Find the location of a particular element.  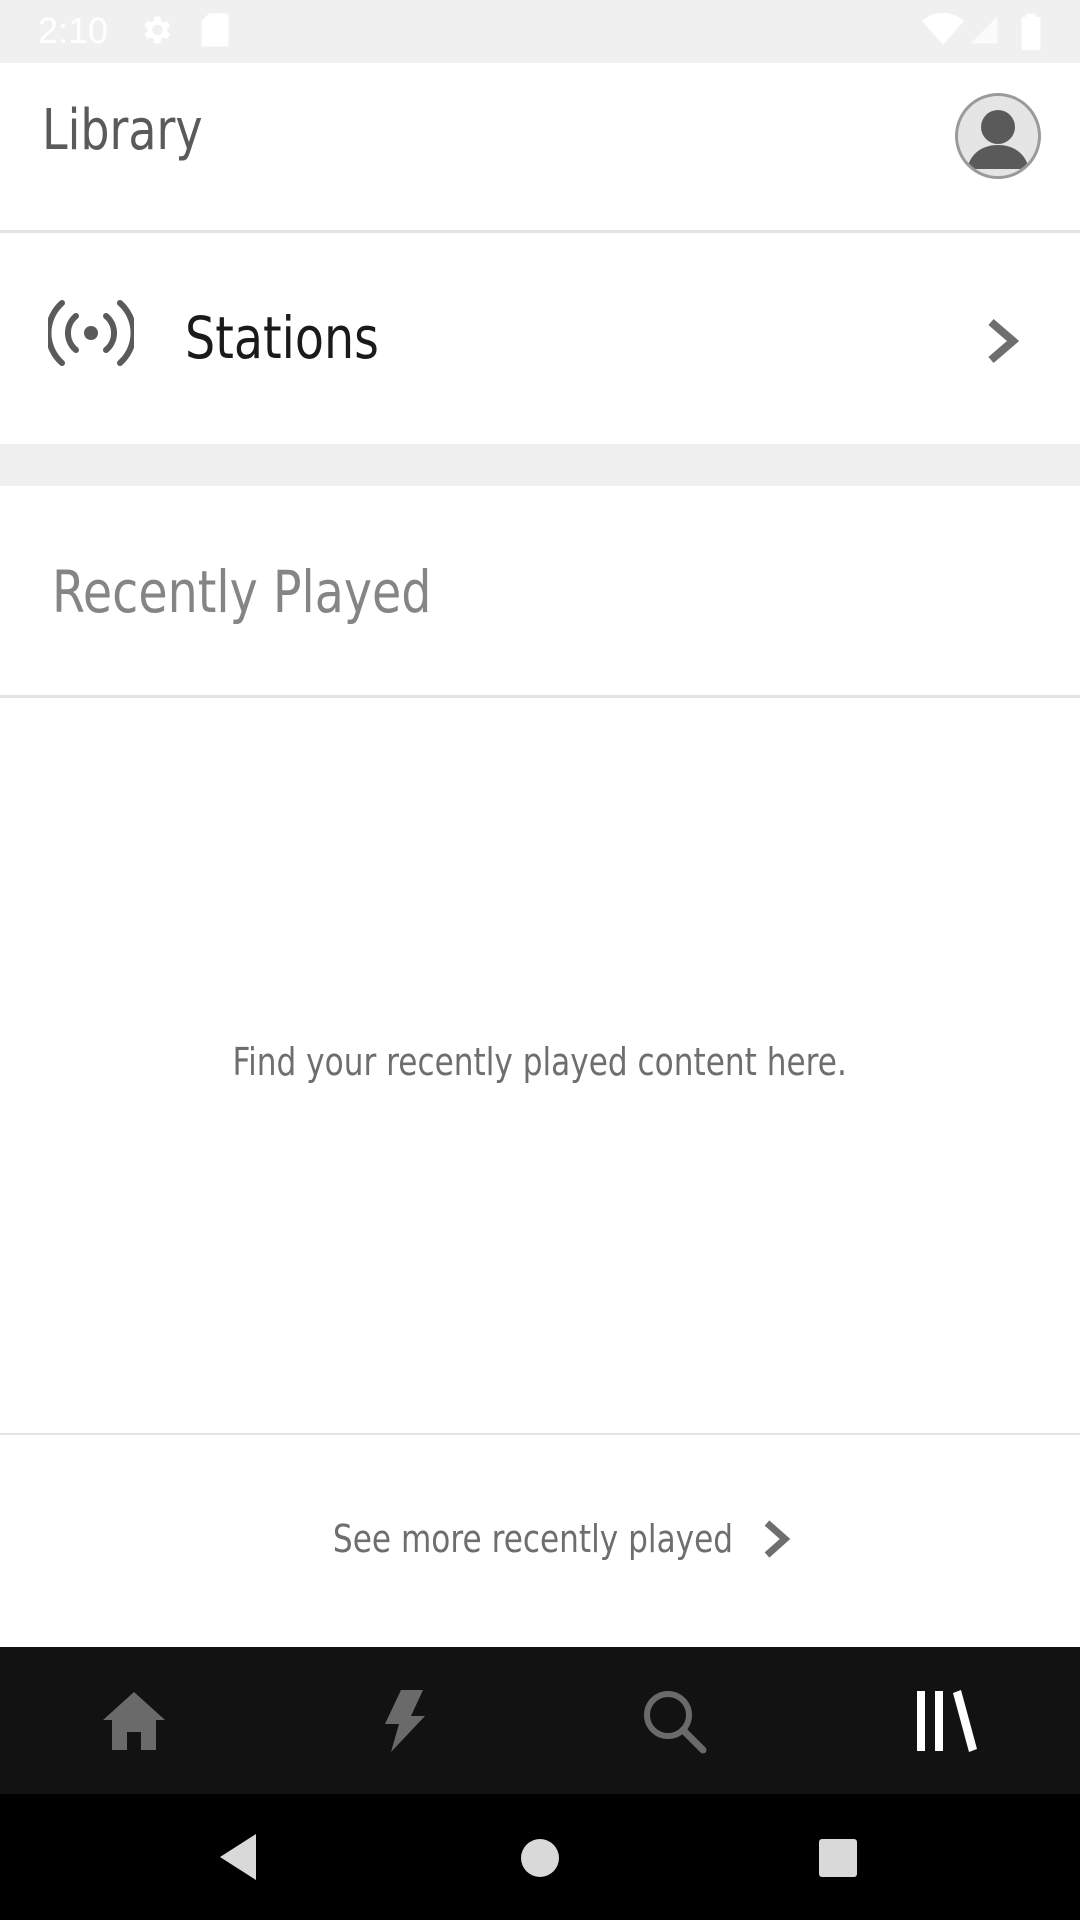

nav-library is located at coordinates (944, 1721).